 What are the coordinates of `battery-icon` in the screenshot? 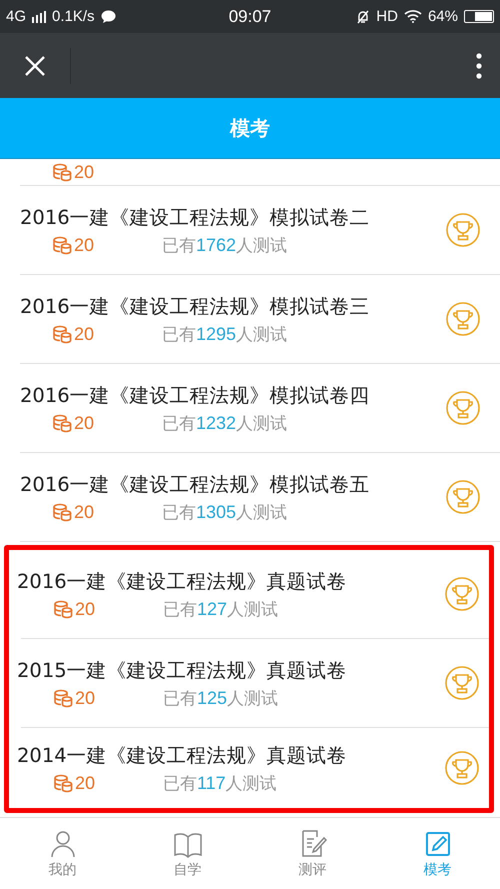 It's located at (479, 16).